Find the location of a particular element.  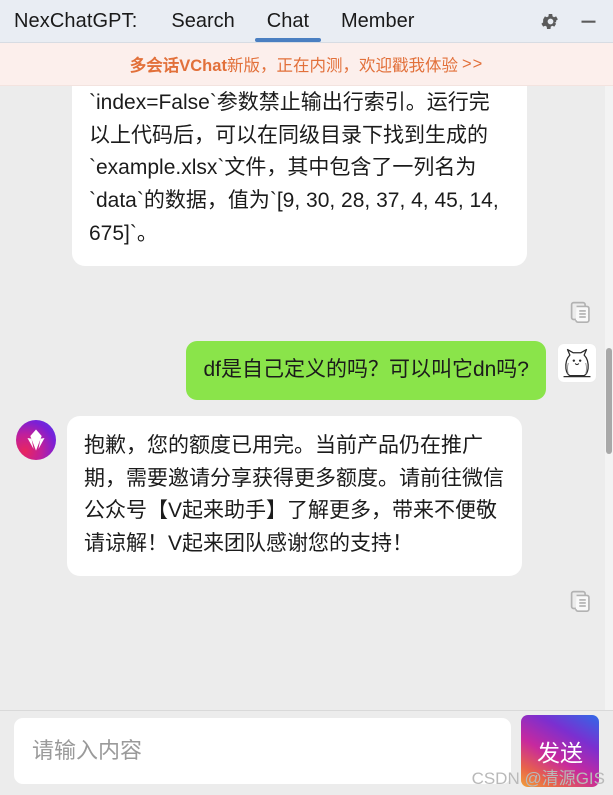

bubble-user-text: df是自己定义的吗？可以叫它dn吗? is located at coordinates (366, 370).